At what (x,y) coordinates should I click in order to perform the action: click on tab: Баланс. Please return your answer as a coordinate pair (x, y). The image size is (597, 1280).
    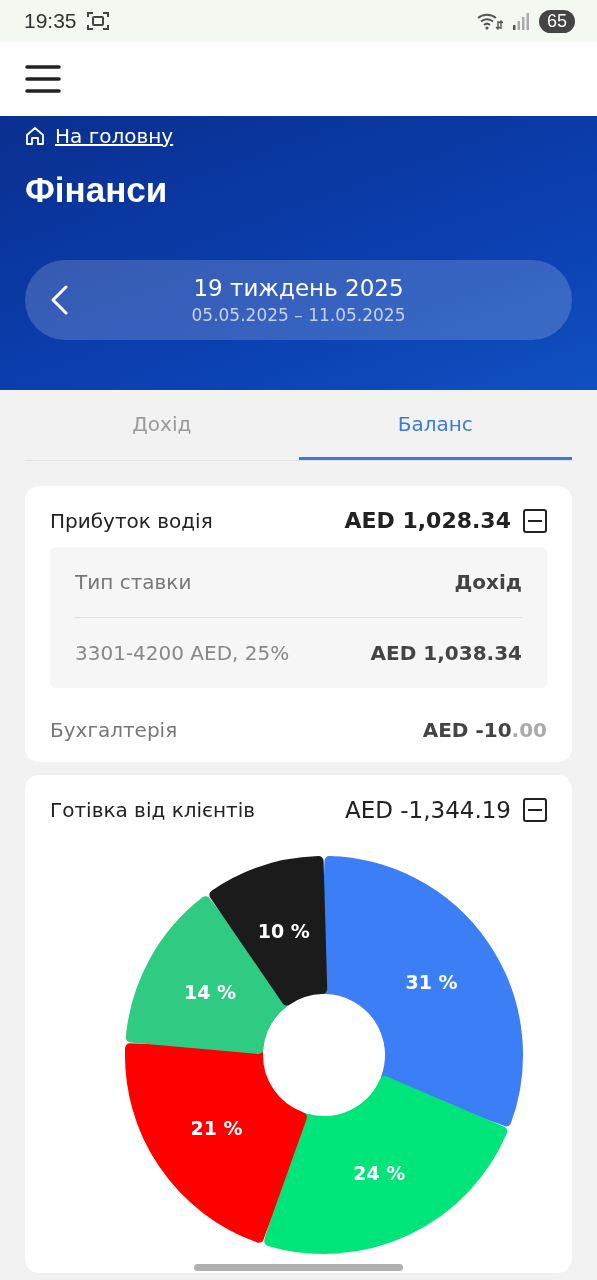
    Looking at the image, I should click on (435, 425).